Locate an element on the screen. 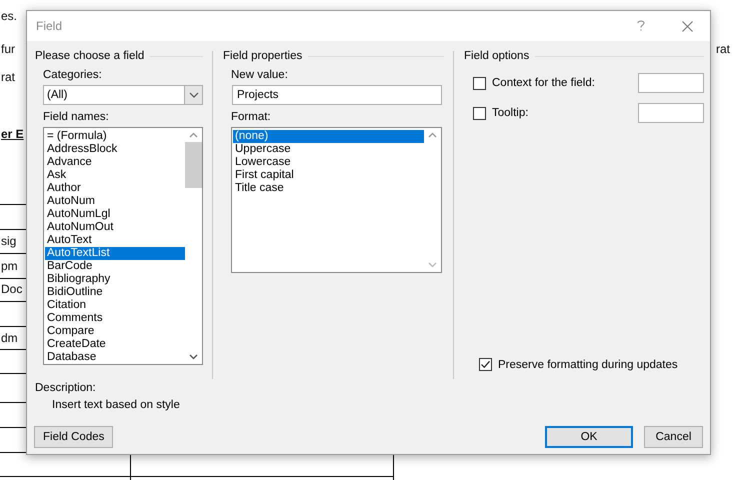 The width and height of the screenshot is (741, 480). document-text: es. is located at coordinates (9, 16).